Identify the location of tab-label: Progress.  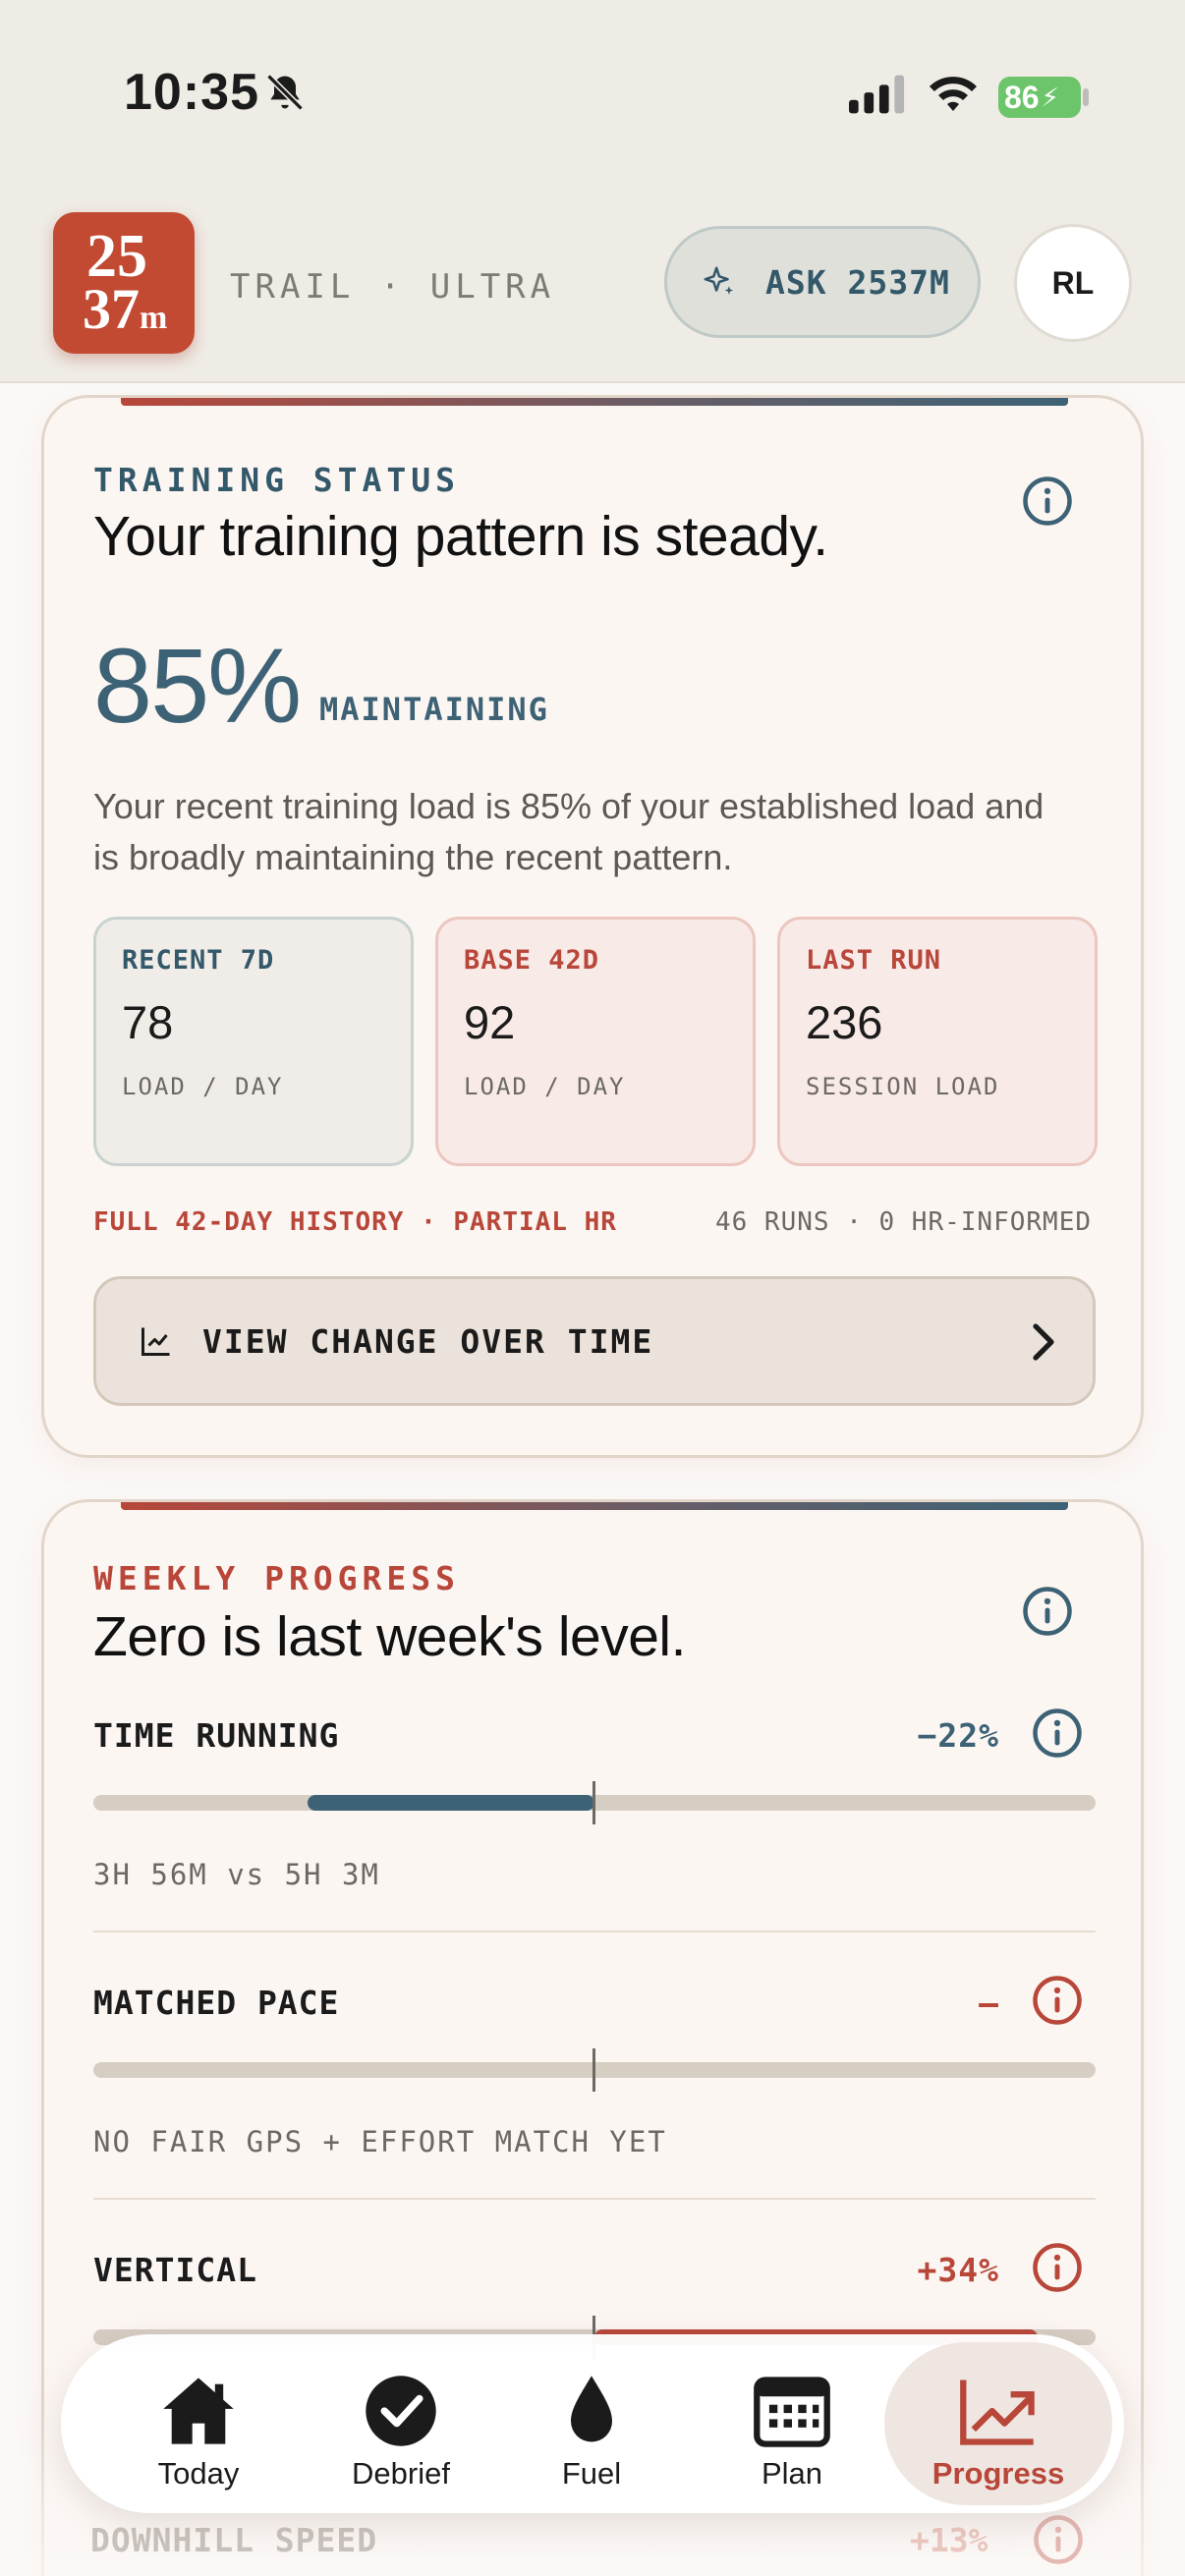
(998, 2473).